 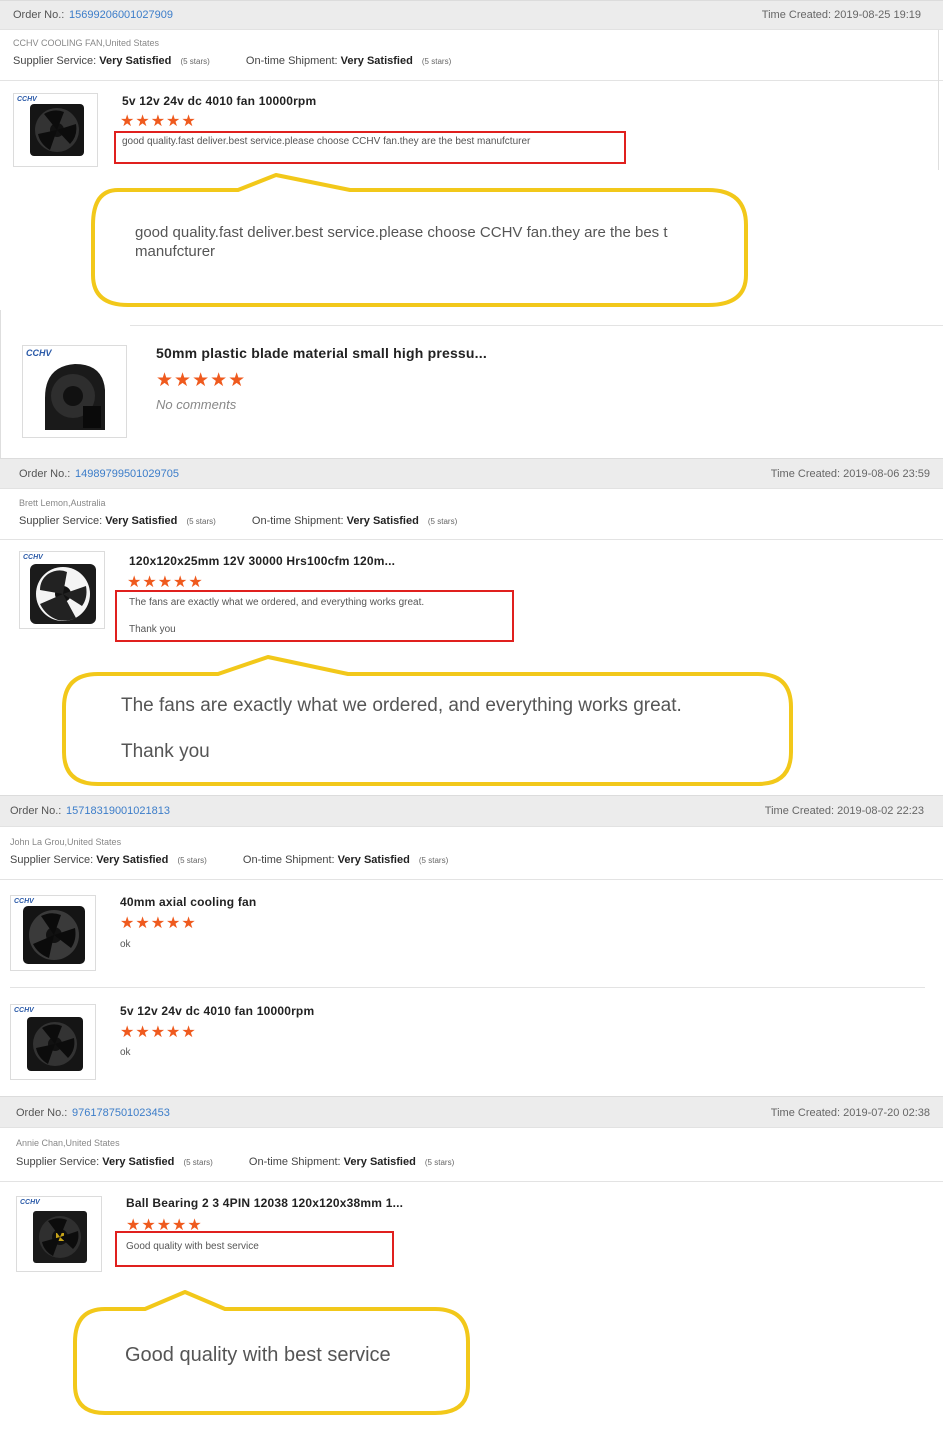 I want to click on review-comment: Thank you, so click(x=152, y=629).